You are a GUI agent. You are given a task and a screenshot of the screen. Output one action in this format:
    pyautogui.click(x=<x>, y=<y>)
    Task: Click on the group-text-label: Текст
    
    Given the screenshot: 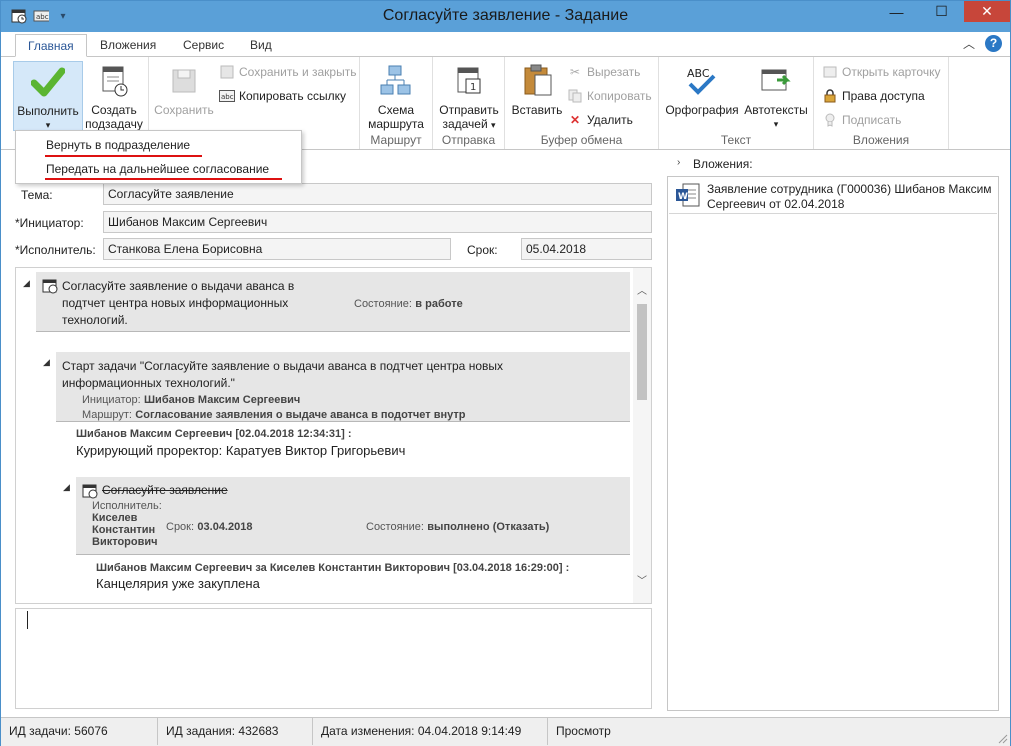 What is the action you would take?
    pyautogui.click(x=736, y=140)
    